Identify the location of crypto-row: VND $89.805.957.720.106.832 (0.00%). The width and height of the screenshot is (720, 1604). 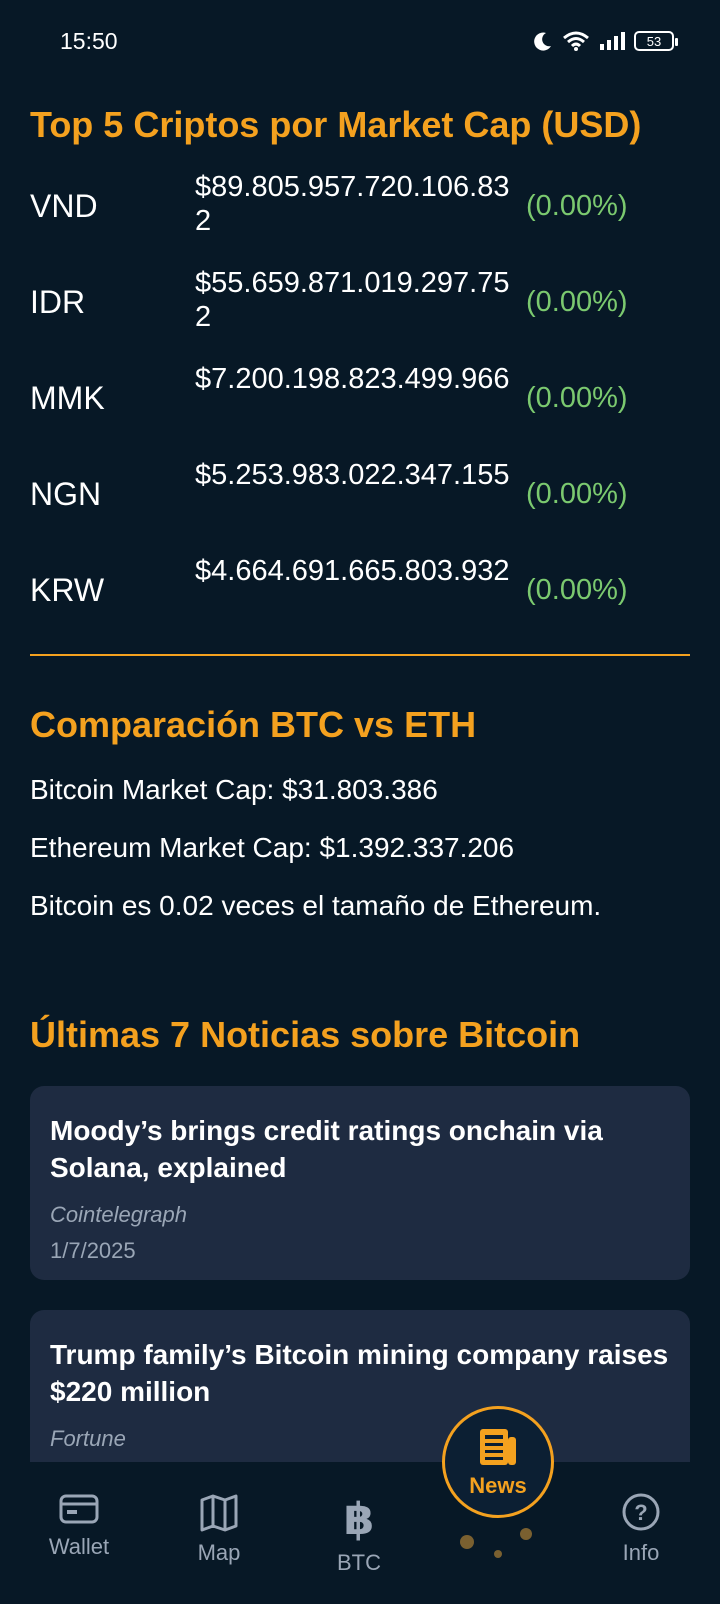
(360, 221).